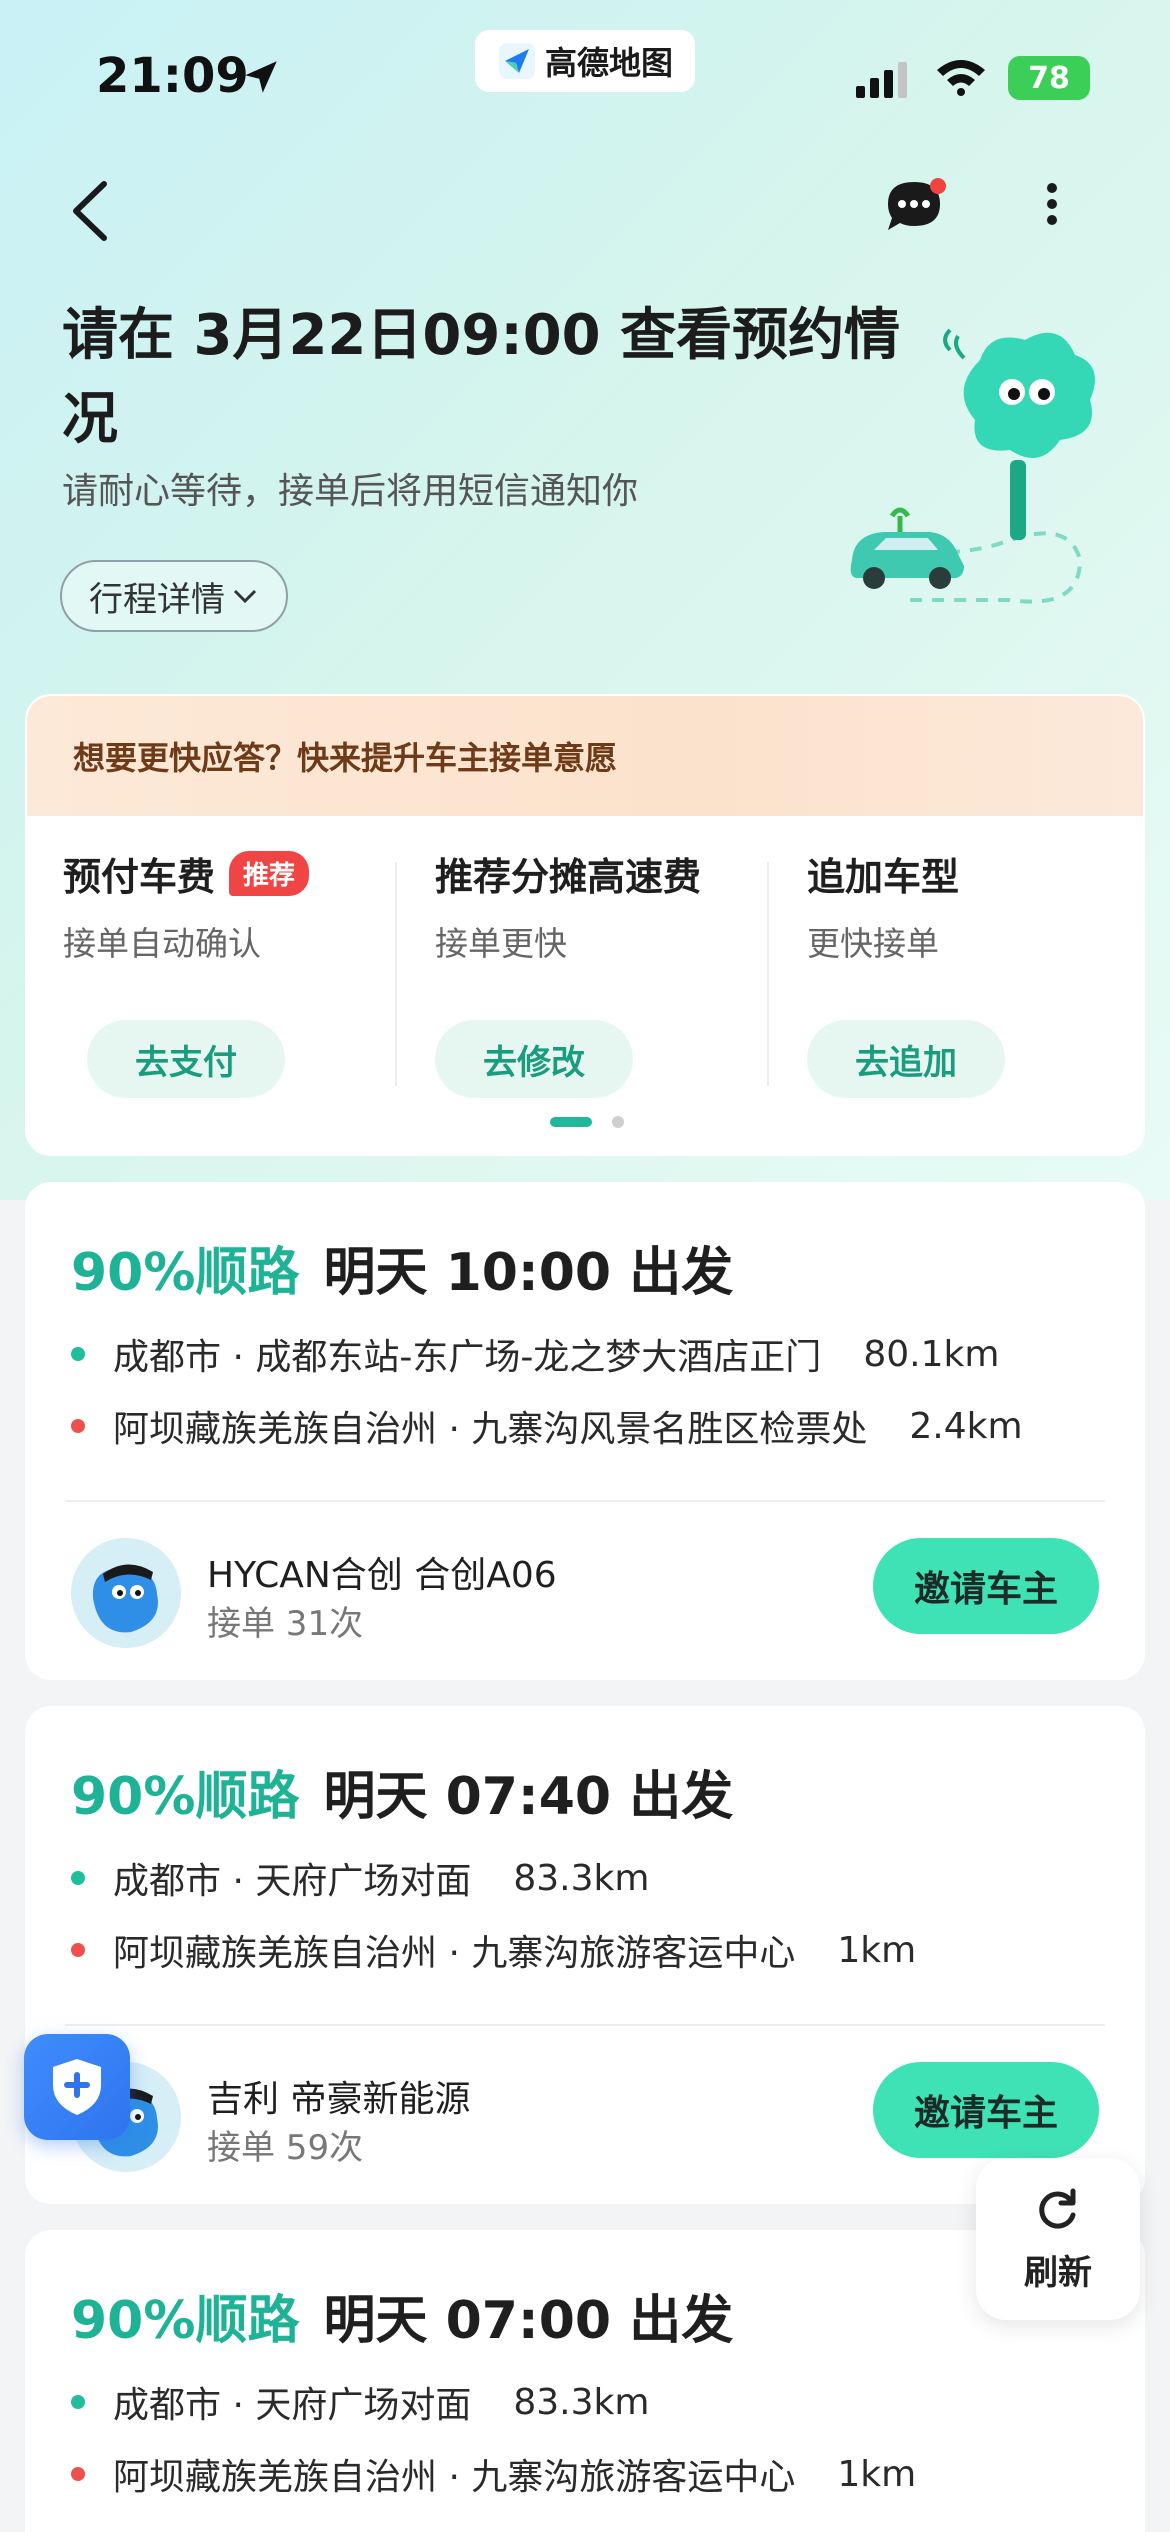 The height and width of the screenshot is (2532, 1170). I want to click on avatar, so click(126, 1593).